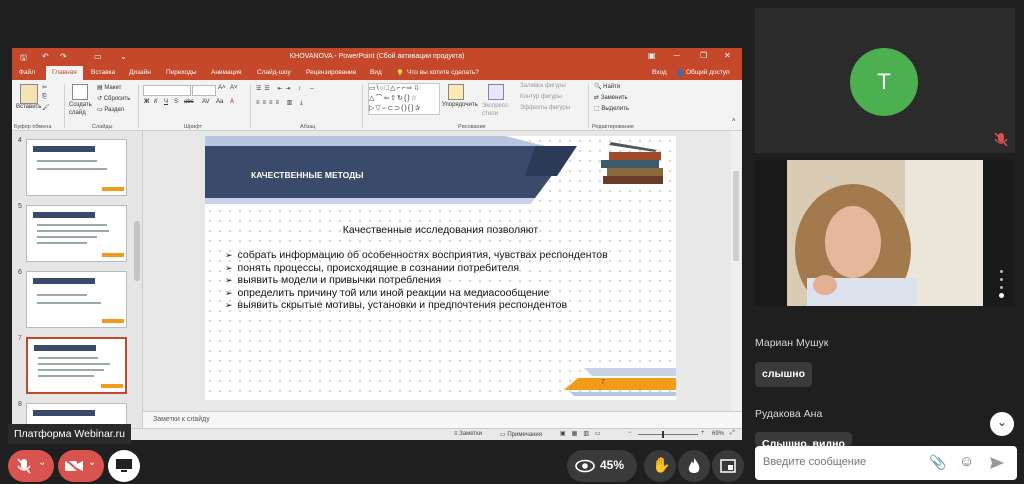 The width and height of the screenshot is (1024, 484). Describe the element at coordinates (583, 433) in the screenshot. I see `view-buttons: ▣▦▥▭` at that location.